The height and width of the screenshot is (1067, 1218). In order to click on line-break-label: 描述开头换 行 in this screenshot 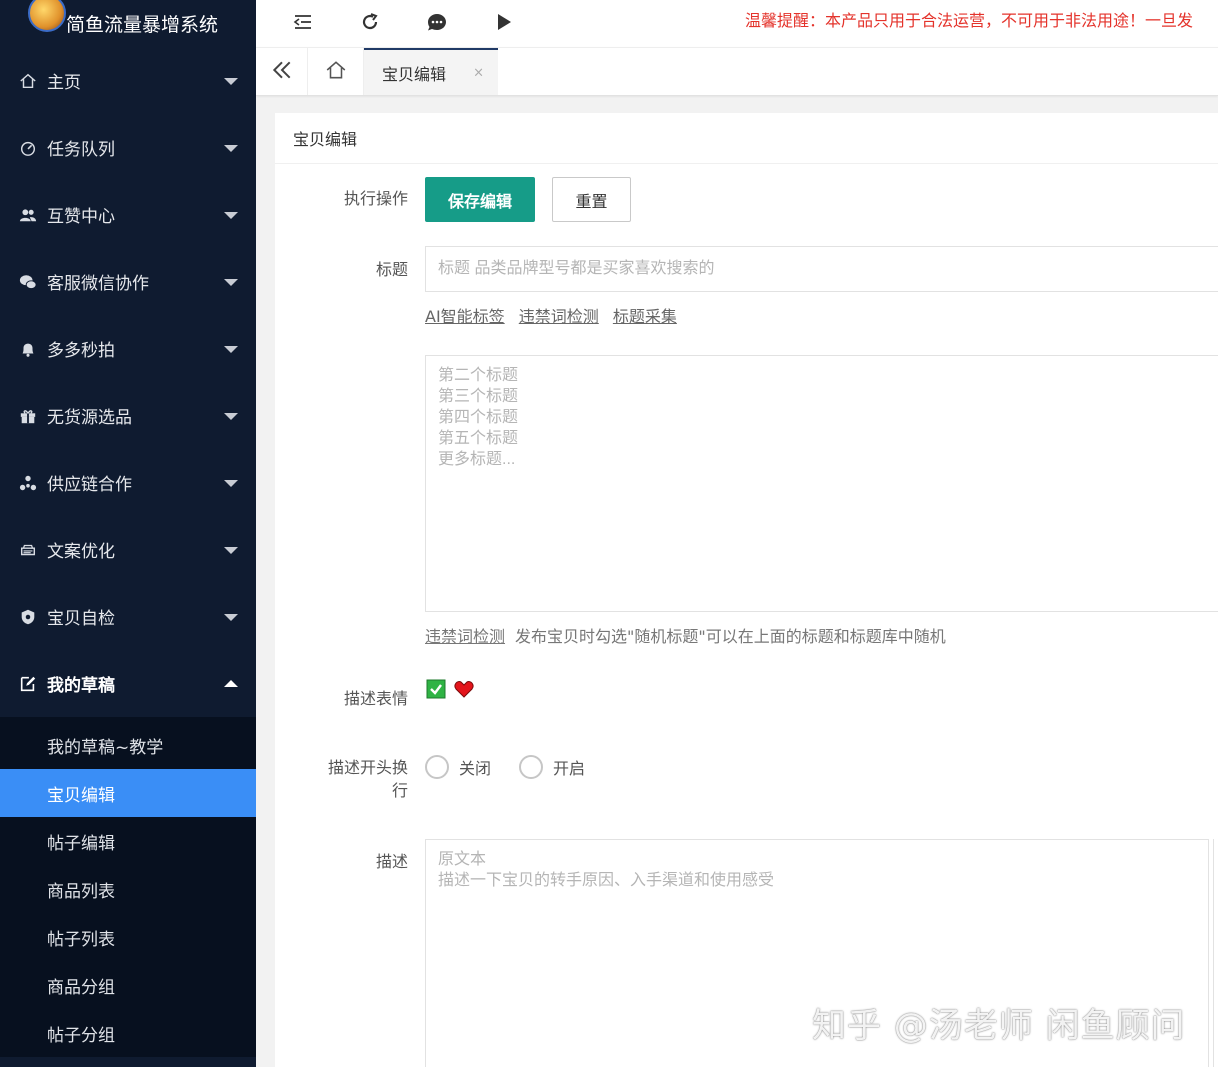, I will do `click(368, 779)`.